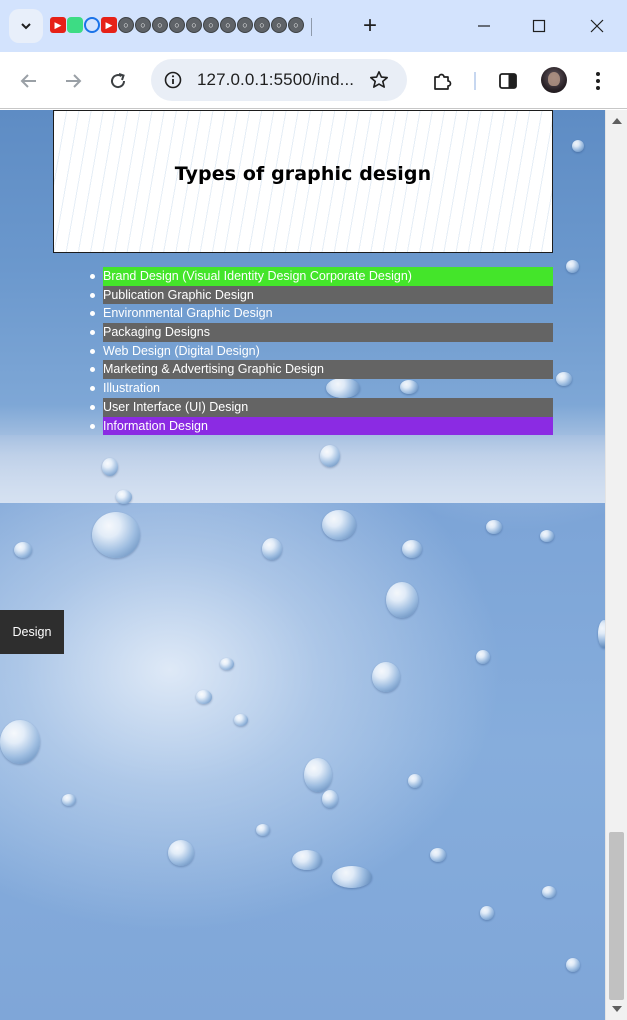  I want to click on list-item: Web Design (Digital Design), so click(321, 351).